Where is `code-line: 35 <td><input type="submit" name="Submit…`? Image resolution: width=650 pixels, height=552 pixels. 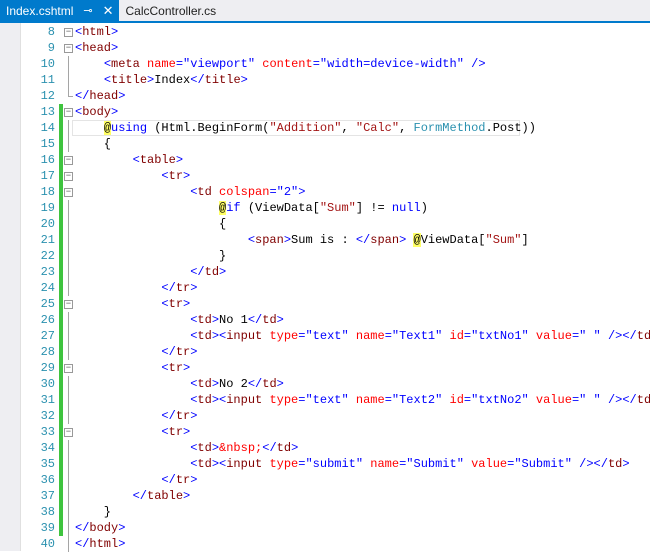
code-line: 35 <td><input type="submit" name="Submit… is located at coordinates (325, 464).